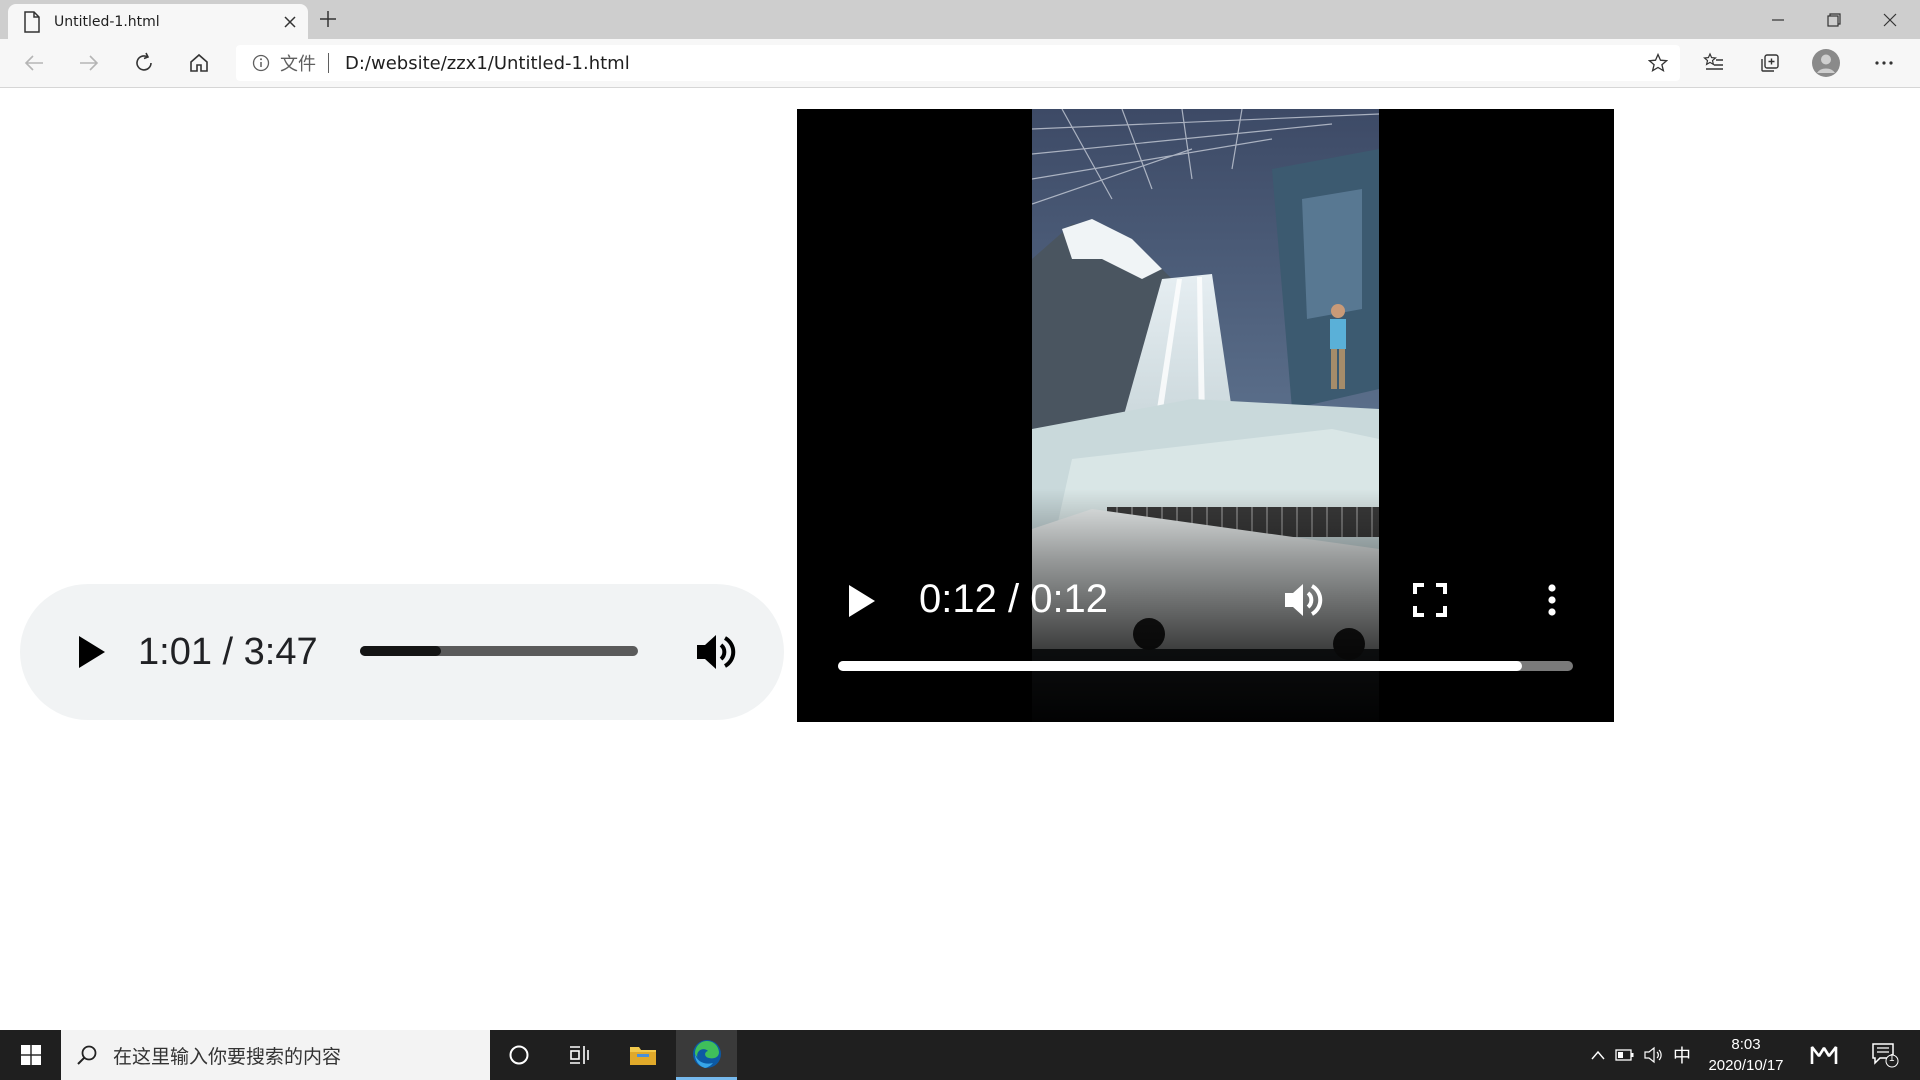 The image size is (1920, 1080). I want to click on refresh-icon, so click(144, 61).